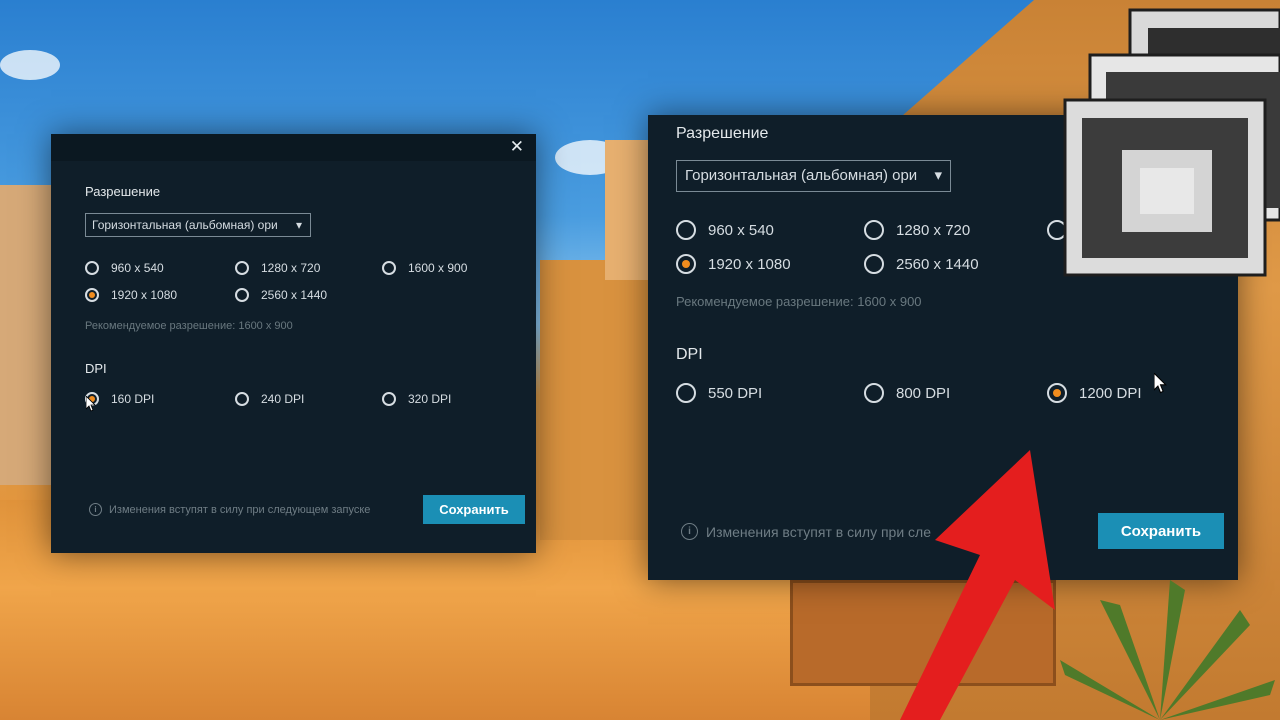 The width and height of the screenshot is (1280, 720). What do you see at coordinates (627, 210) in the screenshot?
I see `building-tower` at bounding box center [627, 210].